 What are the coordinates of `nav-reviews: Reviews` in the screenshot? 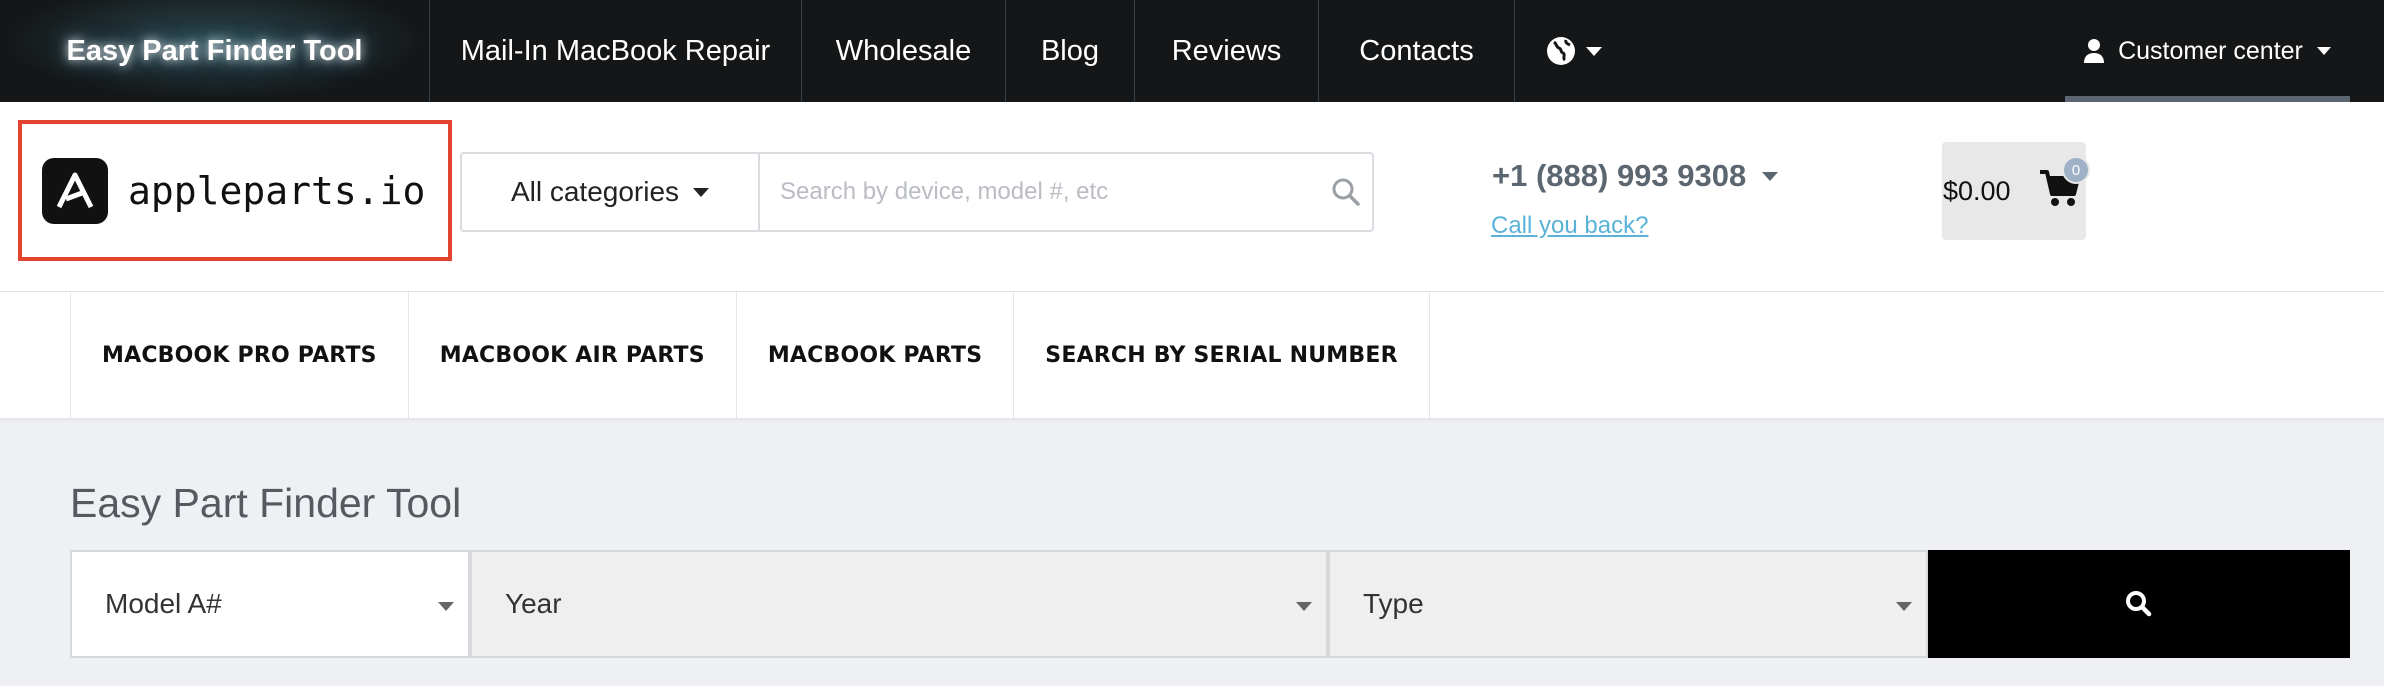 It's located at (1227, 51).